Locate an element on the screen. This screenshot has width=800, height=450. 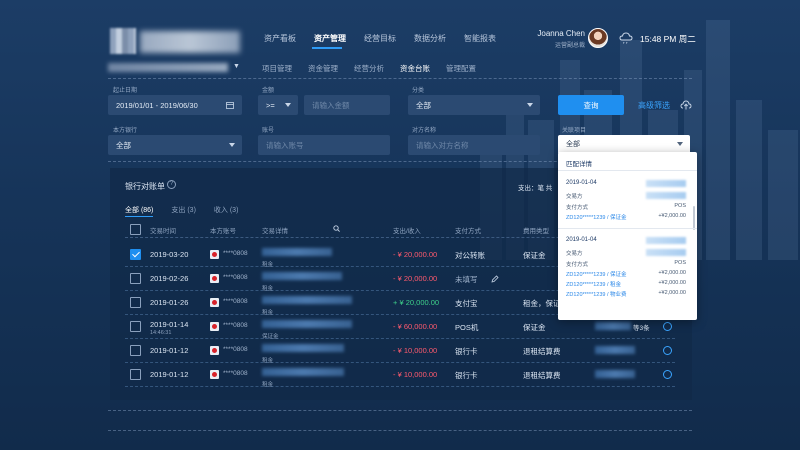
row-match-count: 等3条 is located at coordinates (641, 327).